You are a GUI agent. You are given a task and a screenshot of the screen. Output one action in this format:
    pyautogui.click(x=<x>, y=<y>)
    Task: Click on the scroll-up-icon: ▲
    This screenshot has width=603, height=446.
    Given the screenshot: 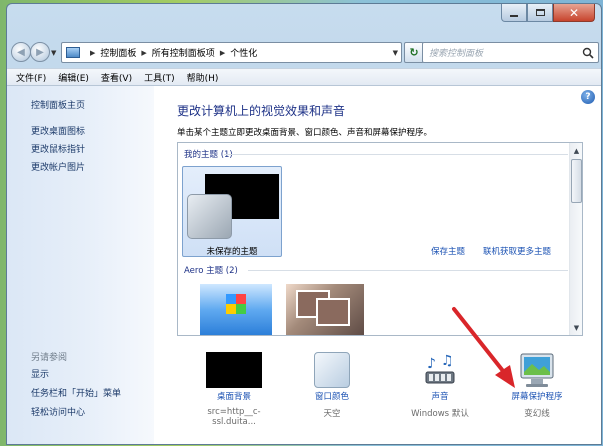 What is the action you would take?
    pyautogui.click(x=576, y=150)
    